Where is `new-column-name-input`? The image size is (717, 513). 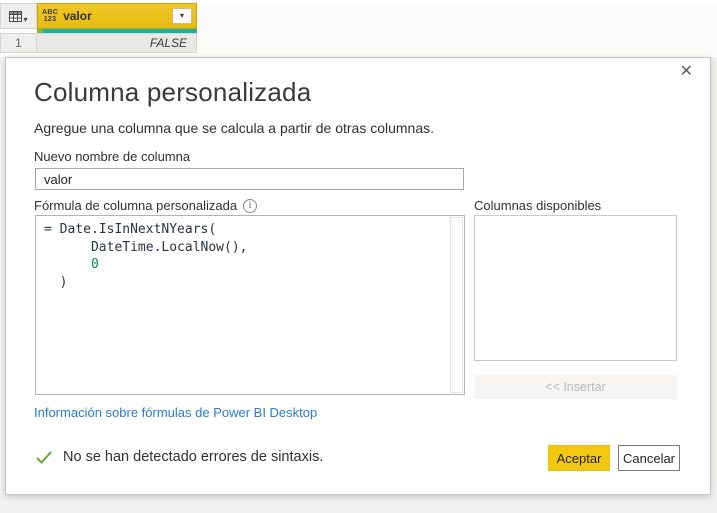
new-column-name-input is located at coordinates (249, 179).